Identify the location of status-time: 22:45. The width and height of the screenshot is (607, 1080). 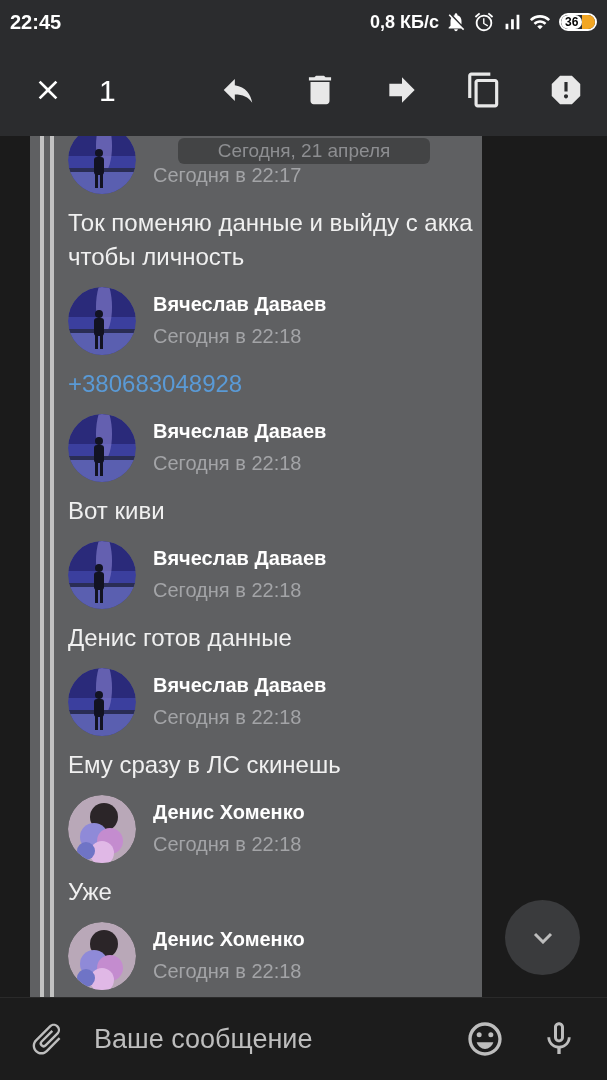
(36, 22).